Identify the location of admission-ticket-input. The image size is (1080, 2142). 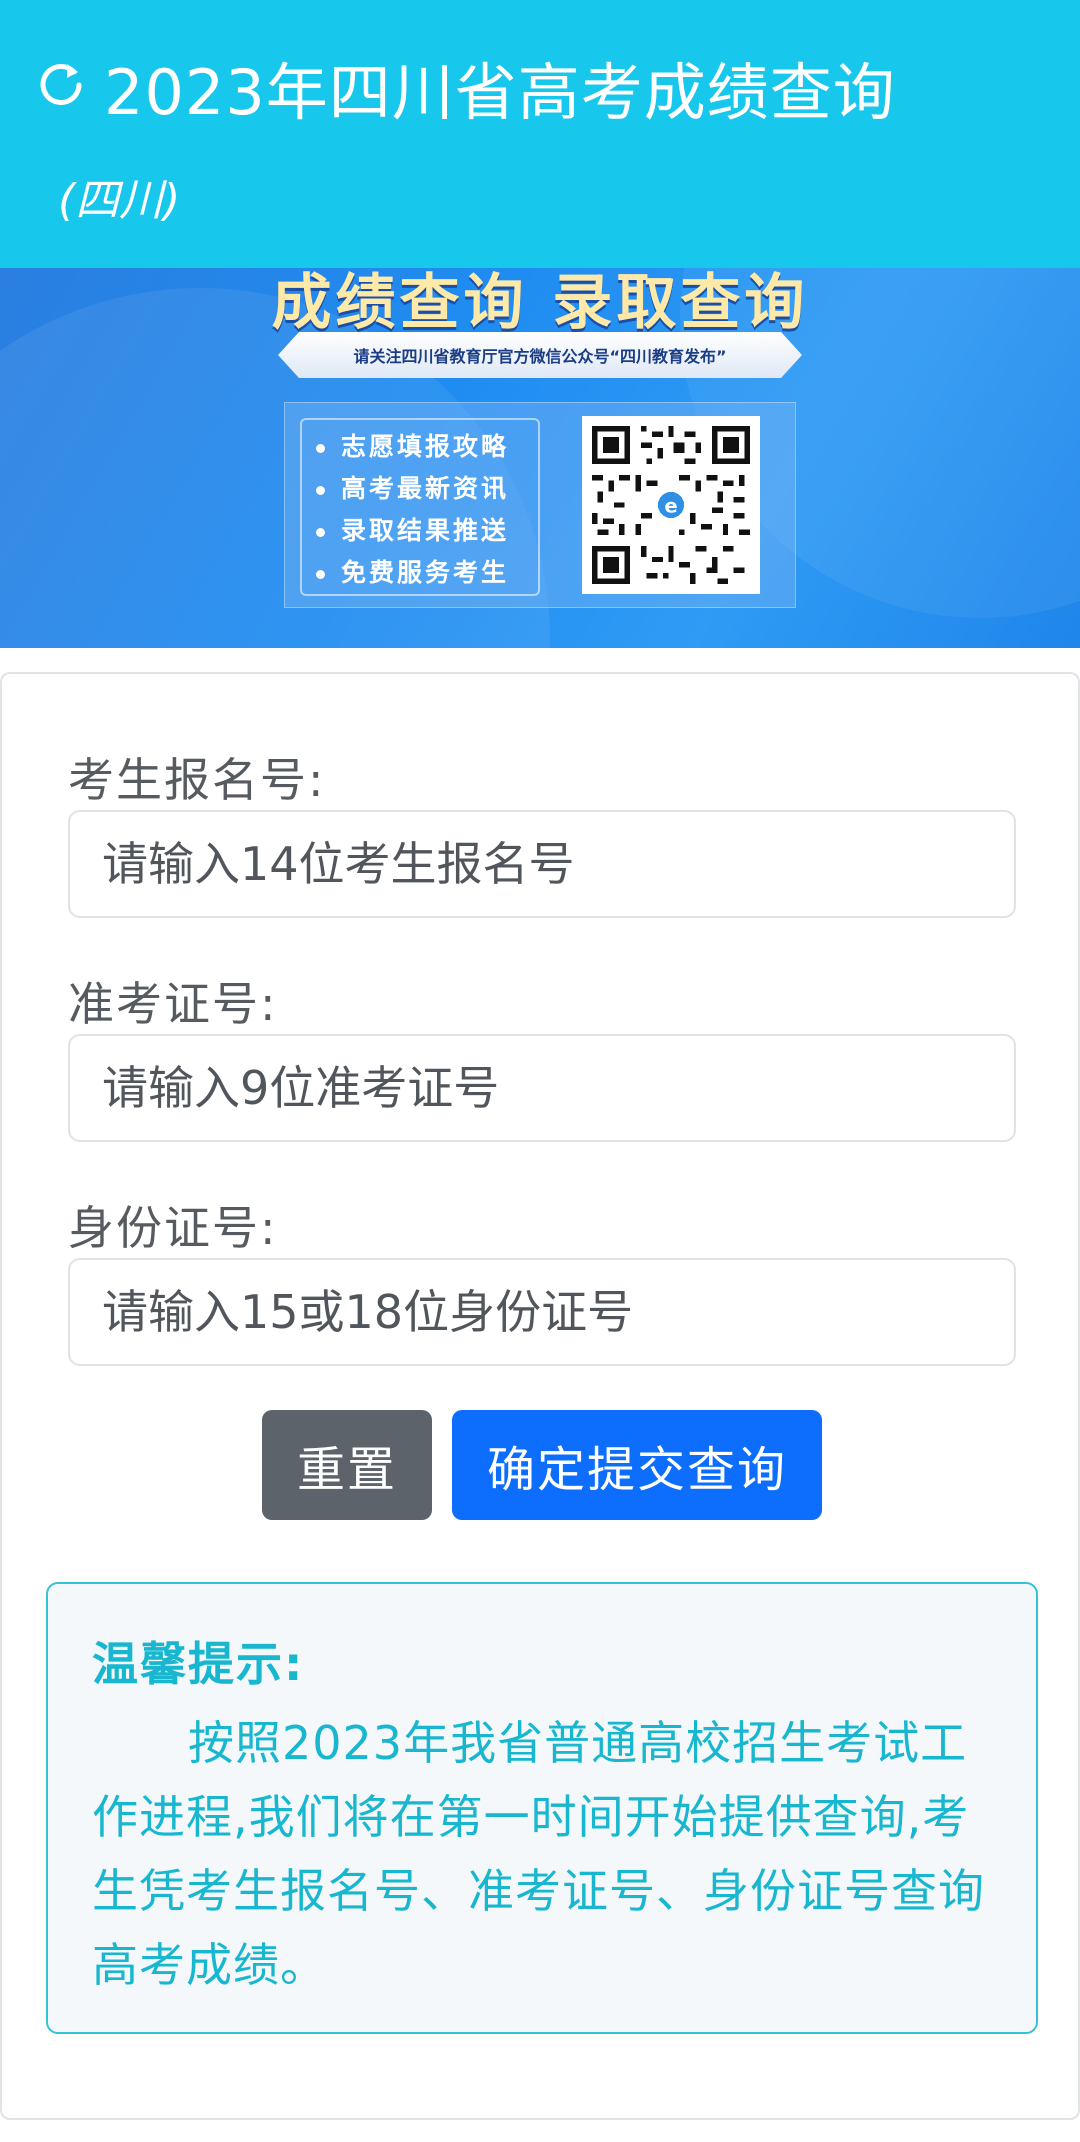
(542, 1088).